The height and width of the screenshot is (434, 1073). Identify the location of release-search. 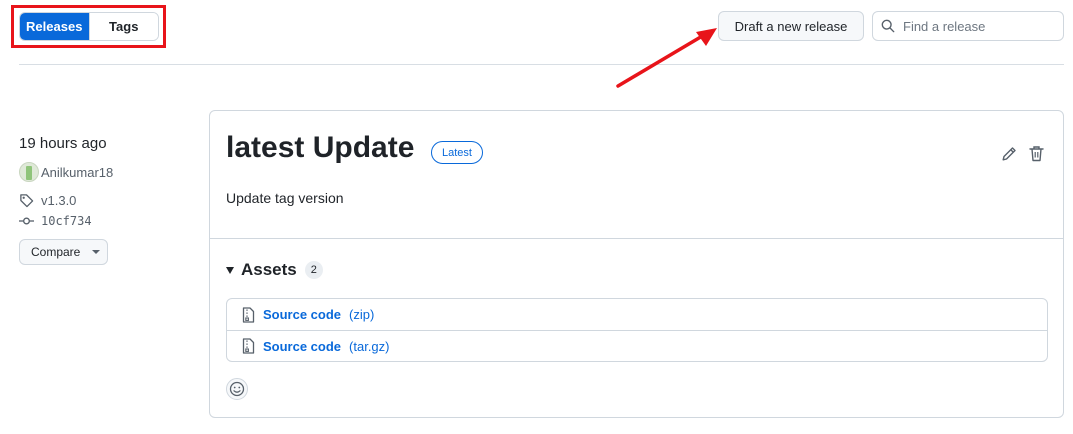
(968, 26).